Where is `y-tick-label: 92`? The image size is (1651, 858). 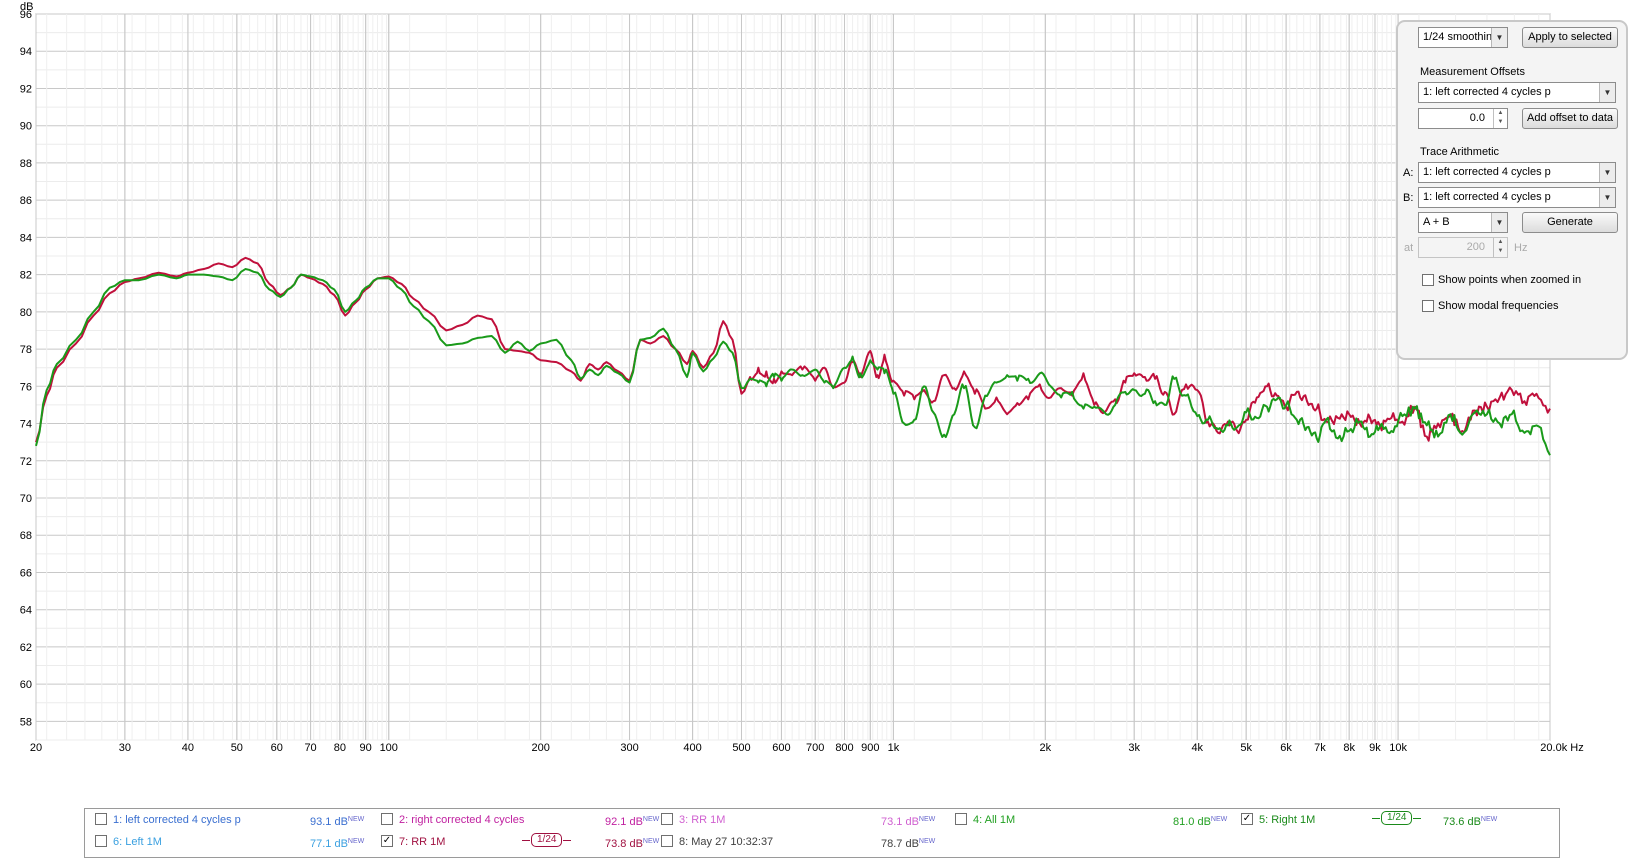
y-tick-label: 92 is located at coordinates (26, 89).